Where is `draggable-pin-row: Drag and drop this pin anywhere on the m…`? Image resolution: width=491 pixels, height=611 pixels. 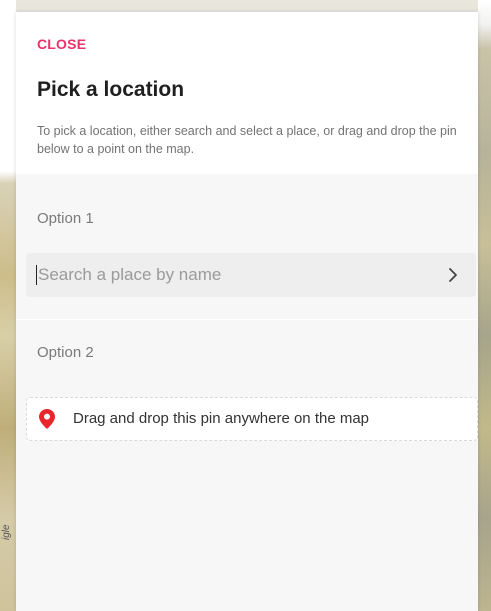 draggable-pin-row: Drag and drop this pin anywhere on the m… is located at coordinates (252, 419).